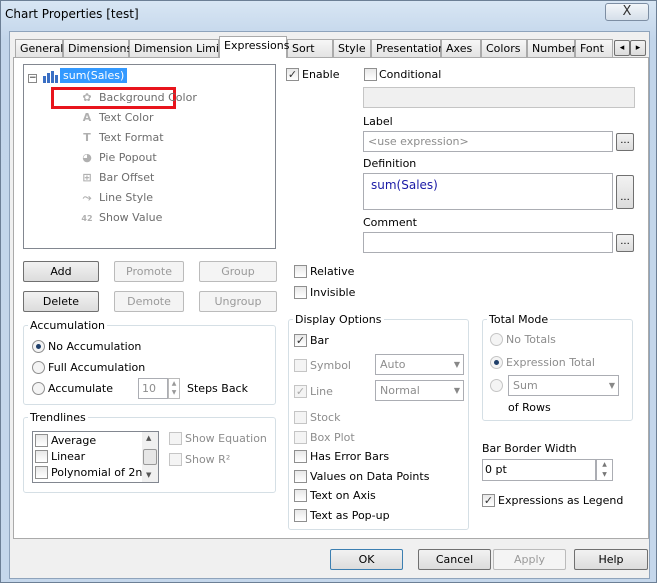 The width and height of the screenshot is (657, 583). I want to click on text-as-popup-checkbox, so click(300, 515).